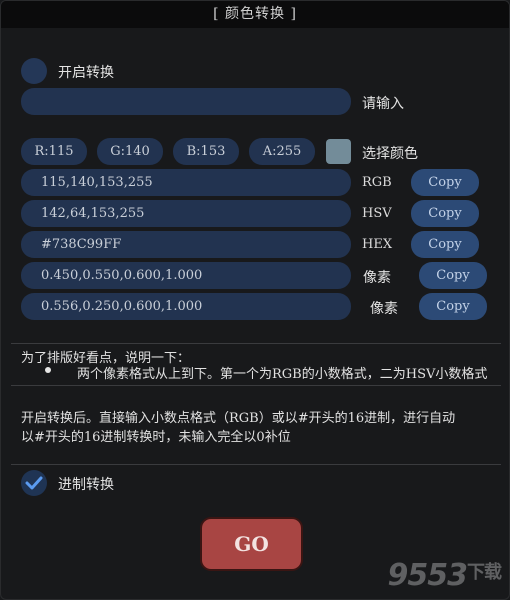  I want to click on watermark-logo: 9553下载, so click(445, 575).